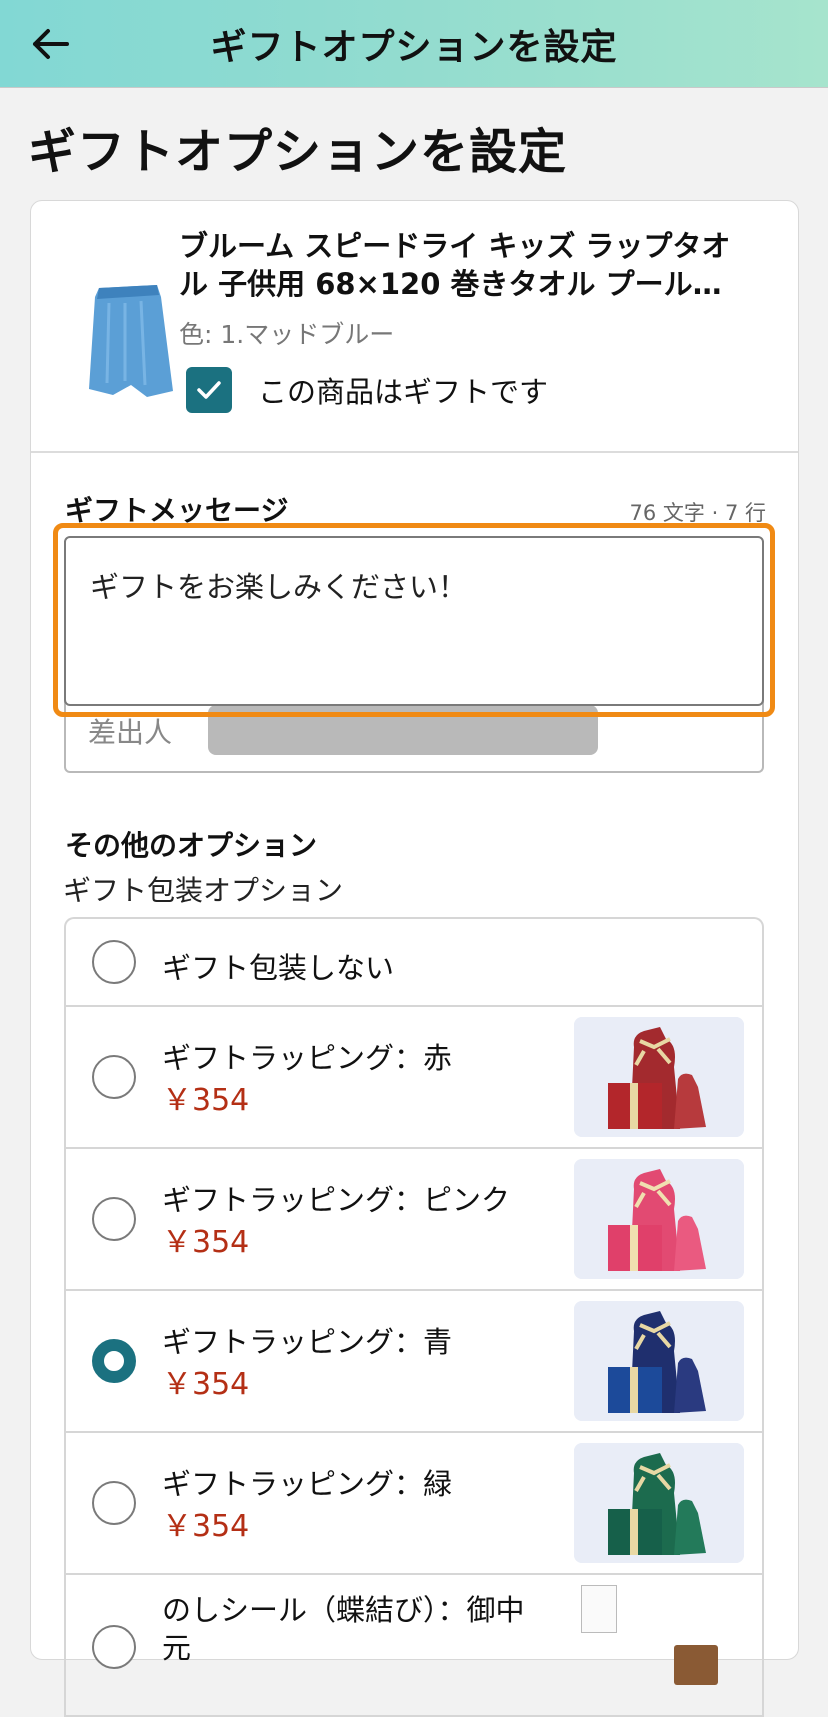 The image size is (828, 1717). I want to click on option-noshi-seal: のしシール（蝶結び）：御中元, so click(414, 1646).